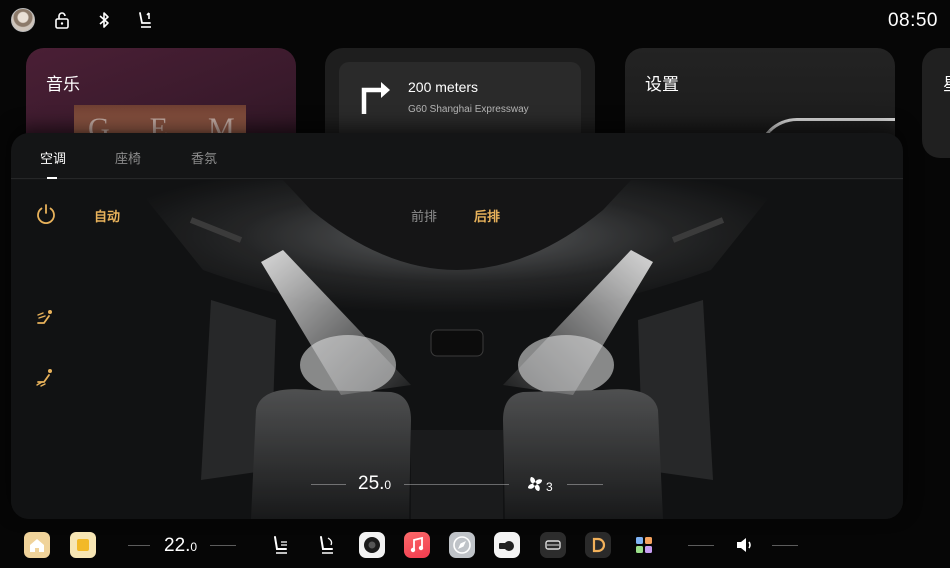 The width and height of the screenshot is (950, 568). What do you see at coordinates (139, 545) in the screenshot?
I see `dock-temp-slider-left` at bounding box center [139, 545].